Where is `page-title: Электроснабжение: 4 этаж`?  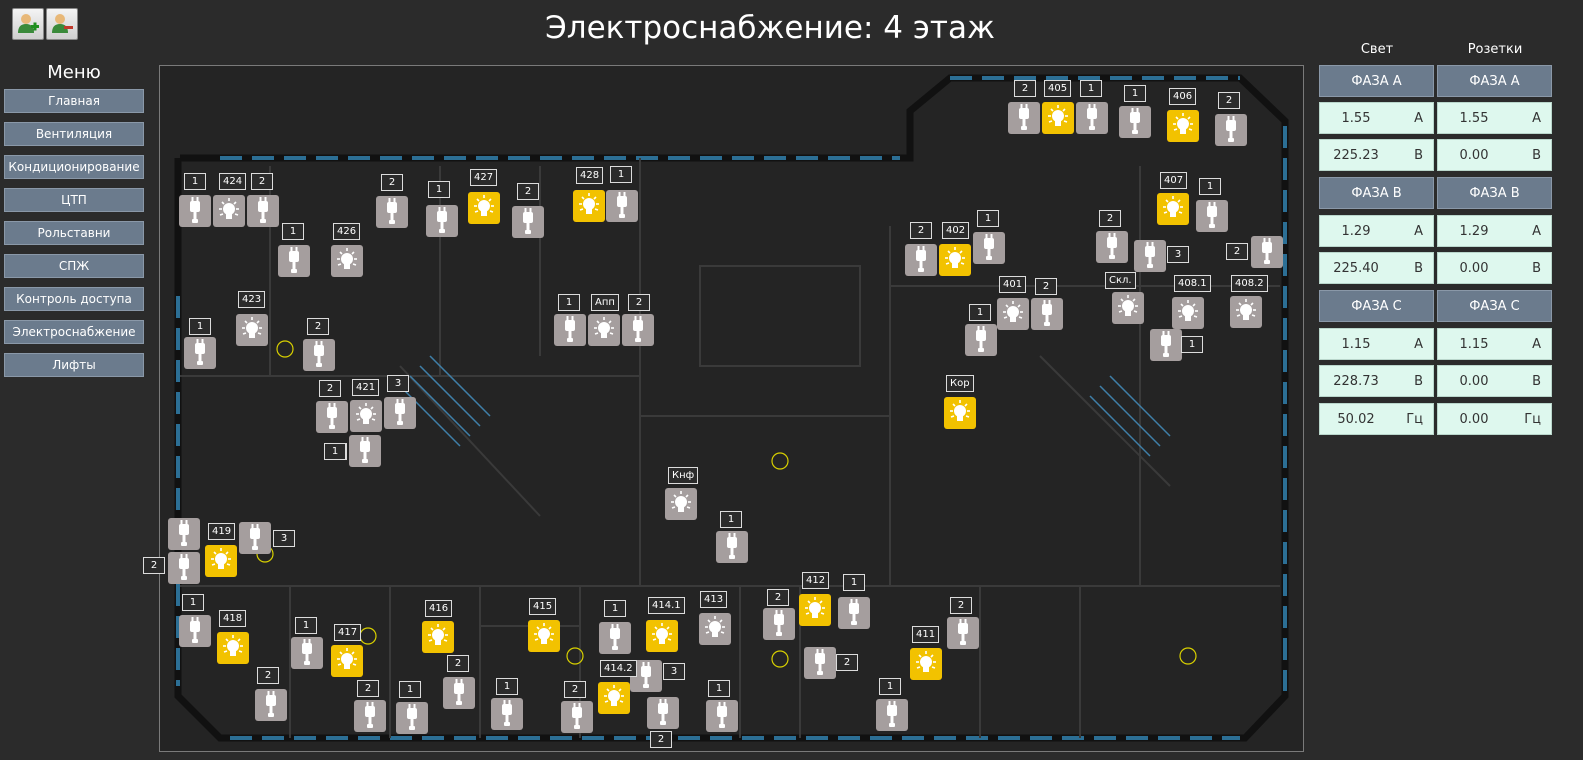
page-title: Электроснабжение: 4 этаж is located at coordinates (770, 28).